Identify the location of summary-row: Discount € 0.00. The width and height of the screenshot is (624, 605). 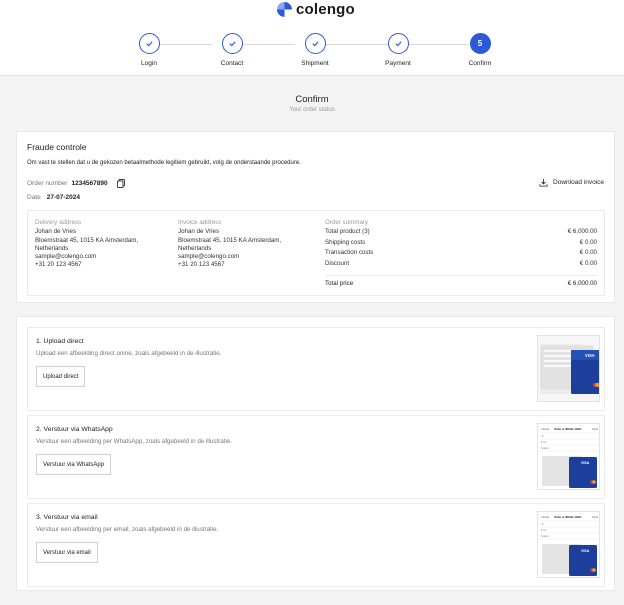
(461, 264).